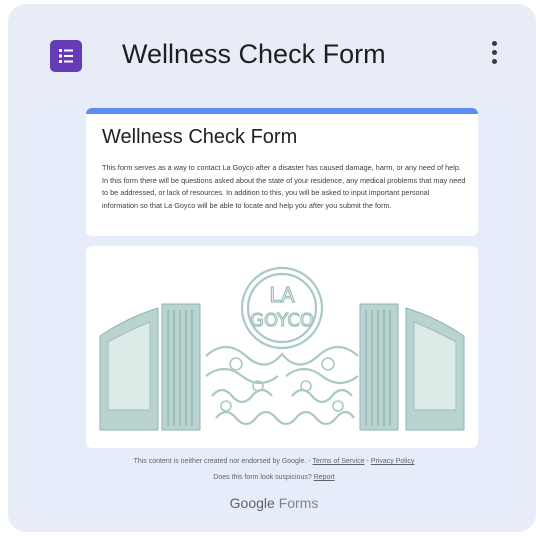  I want to click on google-forms-logo: Google Forms, so click(274, 503).